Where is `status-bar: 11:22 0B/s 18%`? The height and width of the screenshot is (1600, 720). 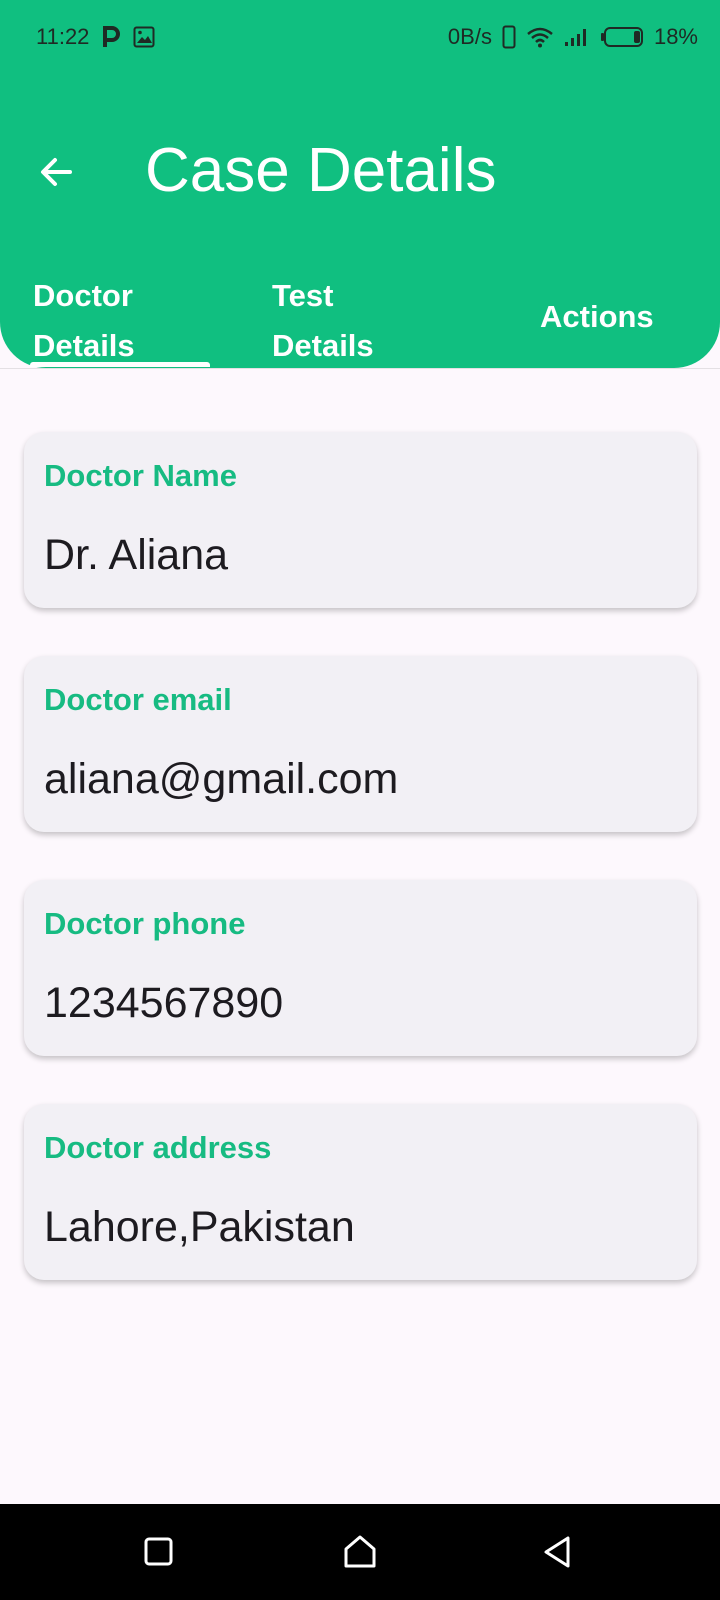 status-bar: 11:22 0B/s 18% is located at coordinates (360, 36).